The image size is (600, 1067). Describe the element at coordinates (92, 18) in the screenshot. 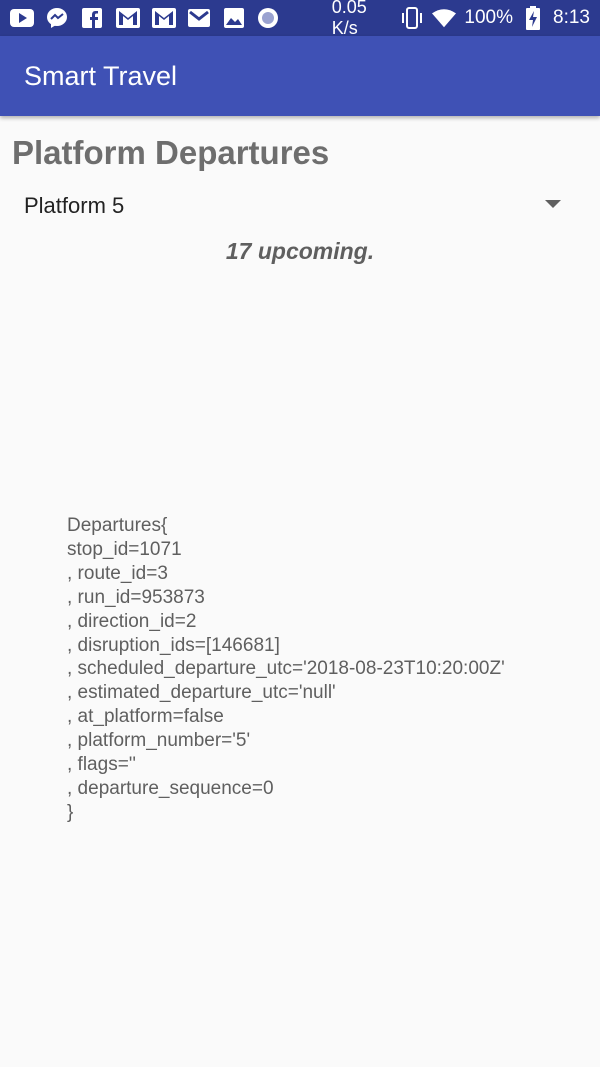

I see `facebook-icon` at that location.